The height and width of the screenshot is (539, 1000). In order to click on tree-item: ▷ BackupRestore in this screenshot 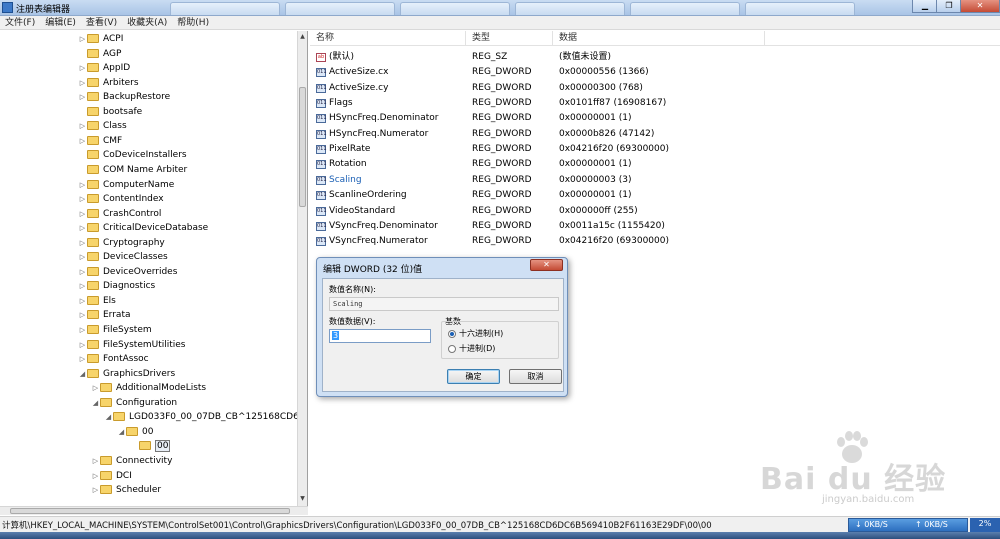, I will do `click(124, 97)`.